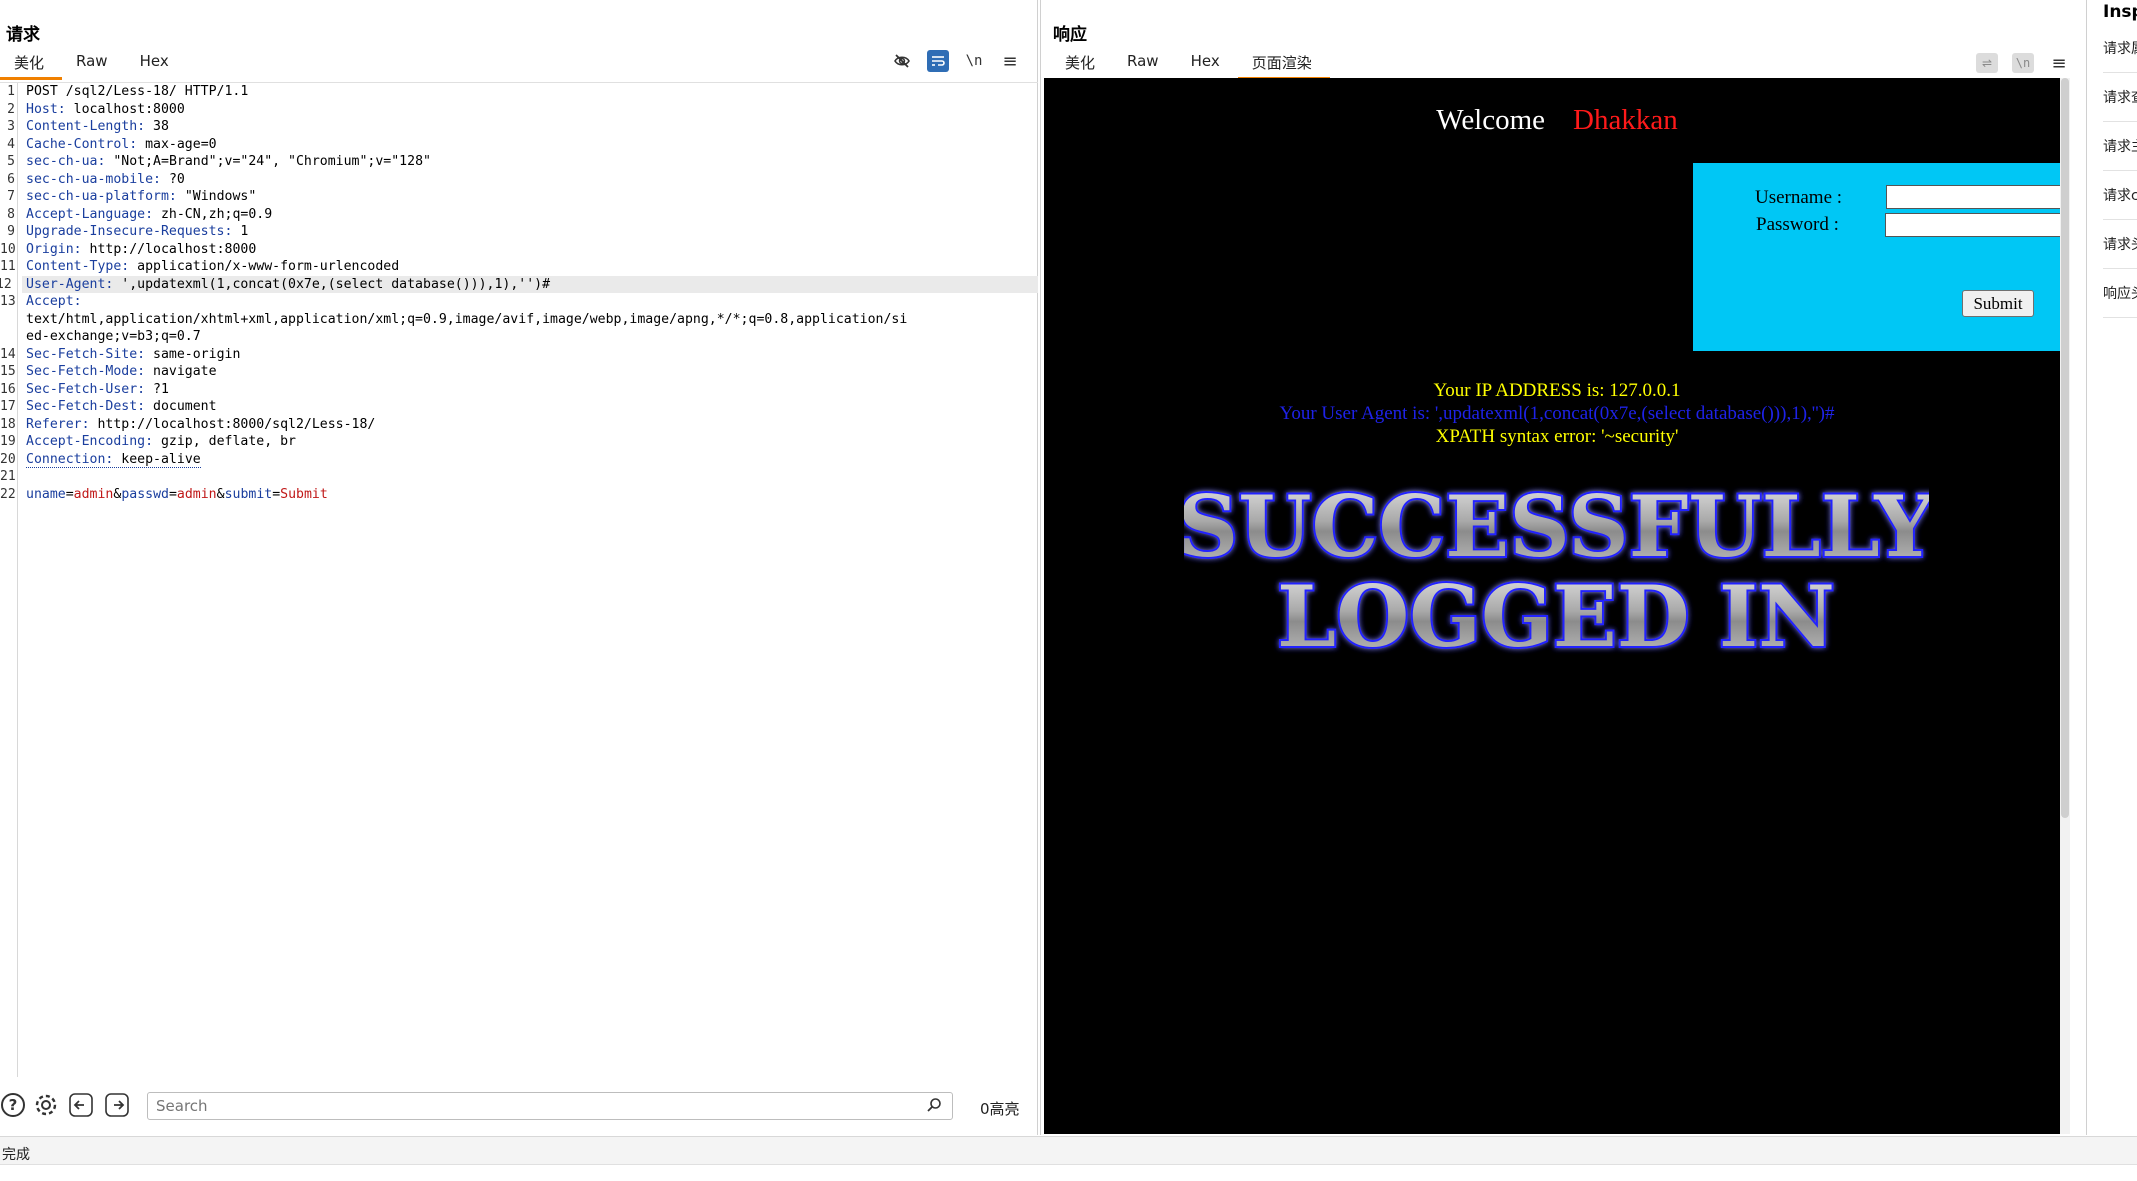 This screenshot has width=2137, height=1181. What do you see at coordinates (156, 65) in the screenshot?
I see `request-tab-2: Hex` at bounding box center [156, 65].